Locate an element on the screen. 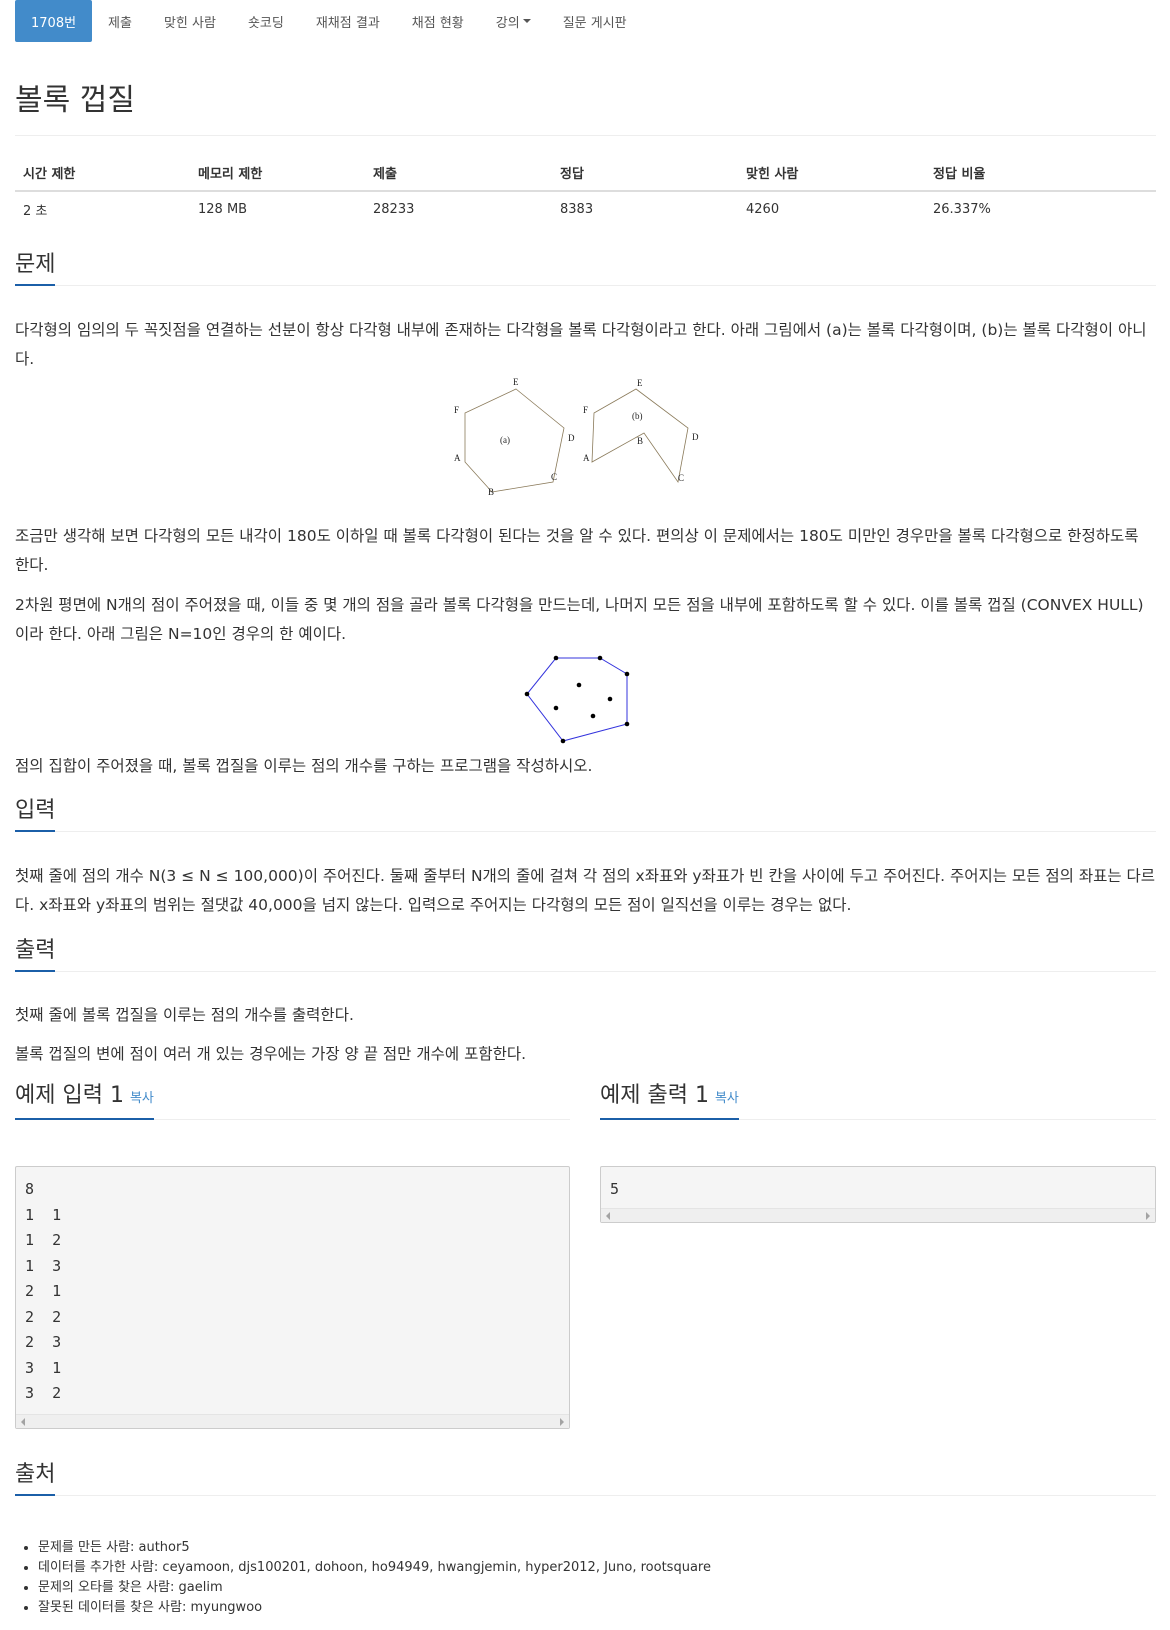  figure-b-label-c: C is located at coordinates (681, 478).